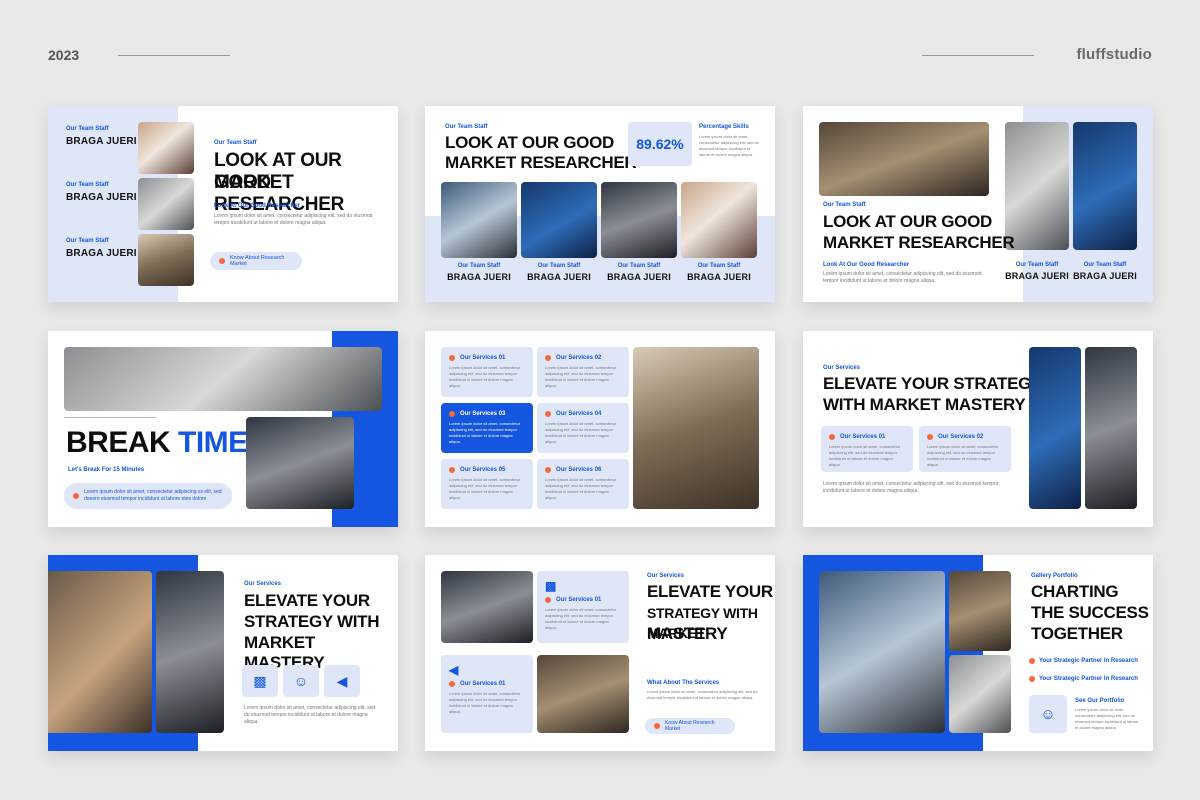 The height and width of the screenshot is (800, 1200). Describe the element at coordinates (312, 621) in the screenshot. I see `slide-title-line: STRATEGY WITH` at that location.